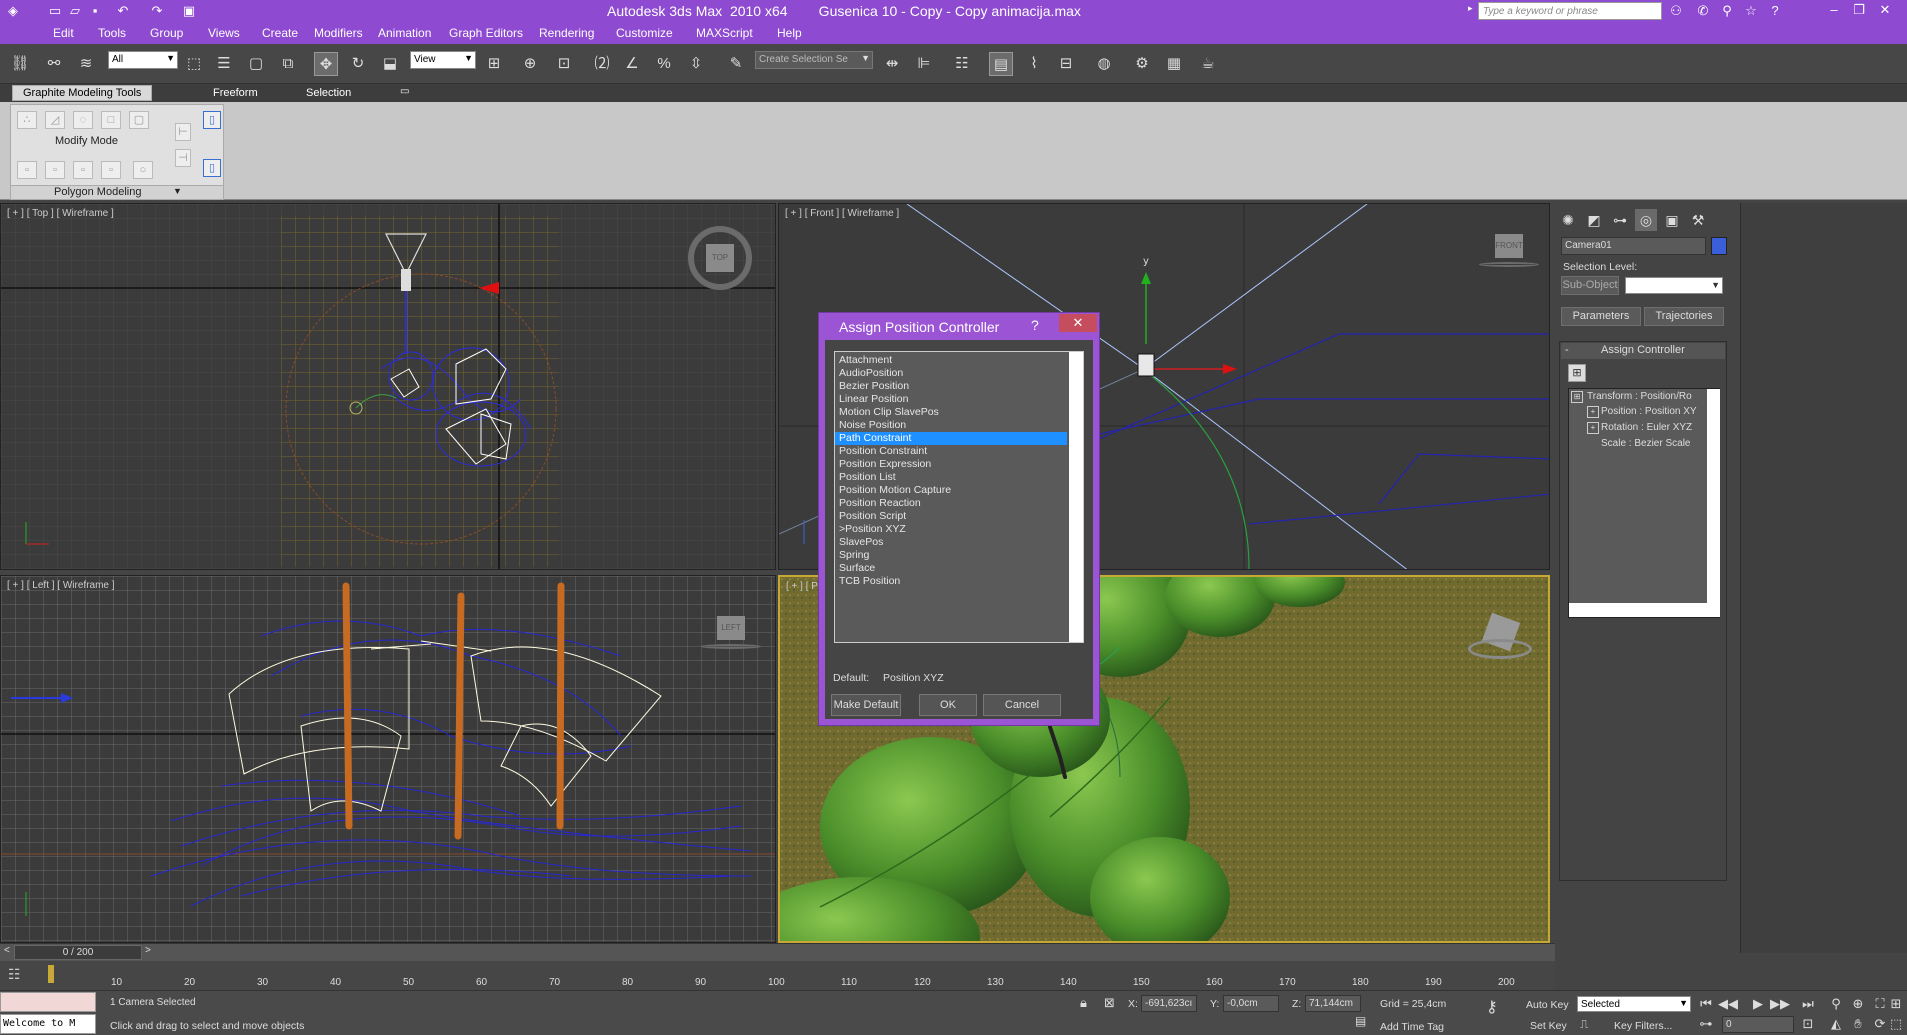 The height and width of the screenshot is (1035, 1907). What do you see at coordinates (86, 141) in the screenshot?
I see `modify-mode-label: Modify Mode` at bounding box center [86, 141].